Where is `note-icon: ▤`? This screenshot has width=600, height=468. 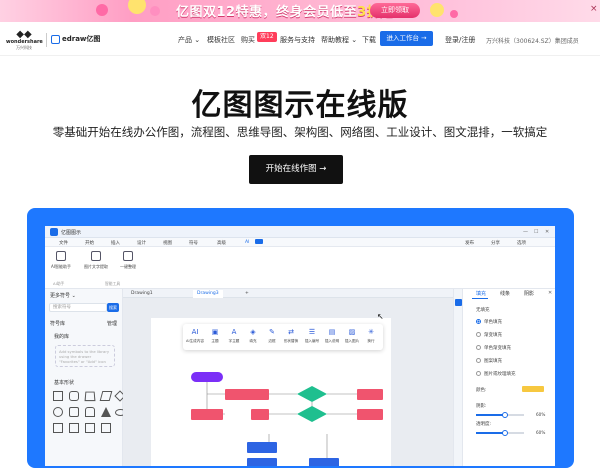 note-icon: ▤ is located at coordinates (332, 332).